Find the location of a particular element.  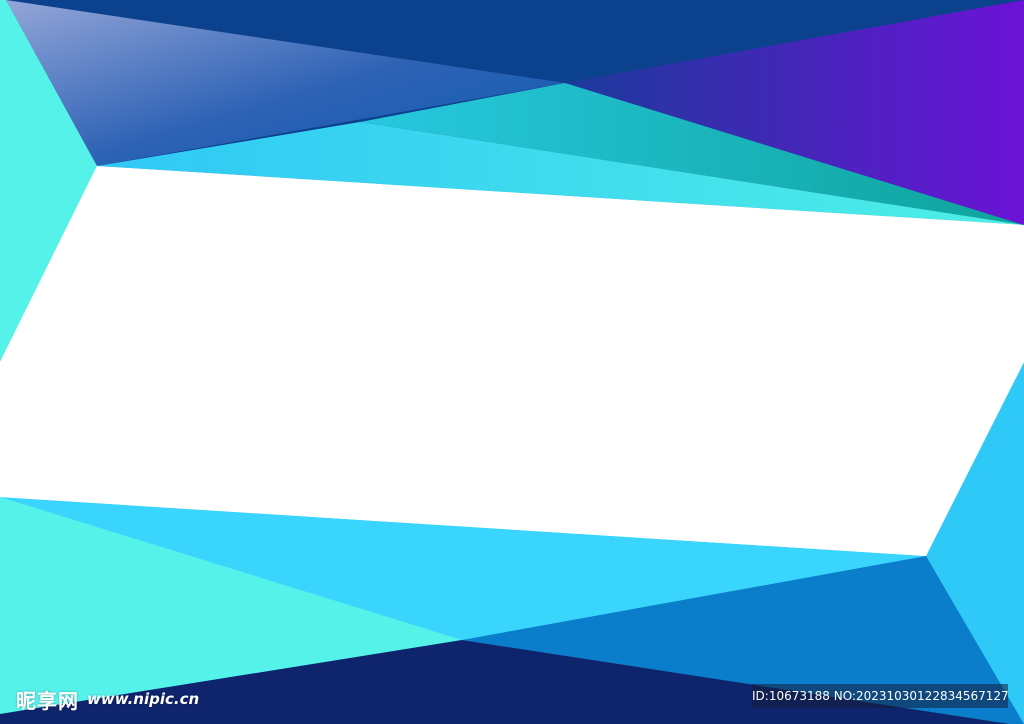

image-id-text: ID:10673188 NO:20231030122834567127 is located at coordinates (880, 696).